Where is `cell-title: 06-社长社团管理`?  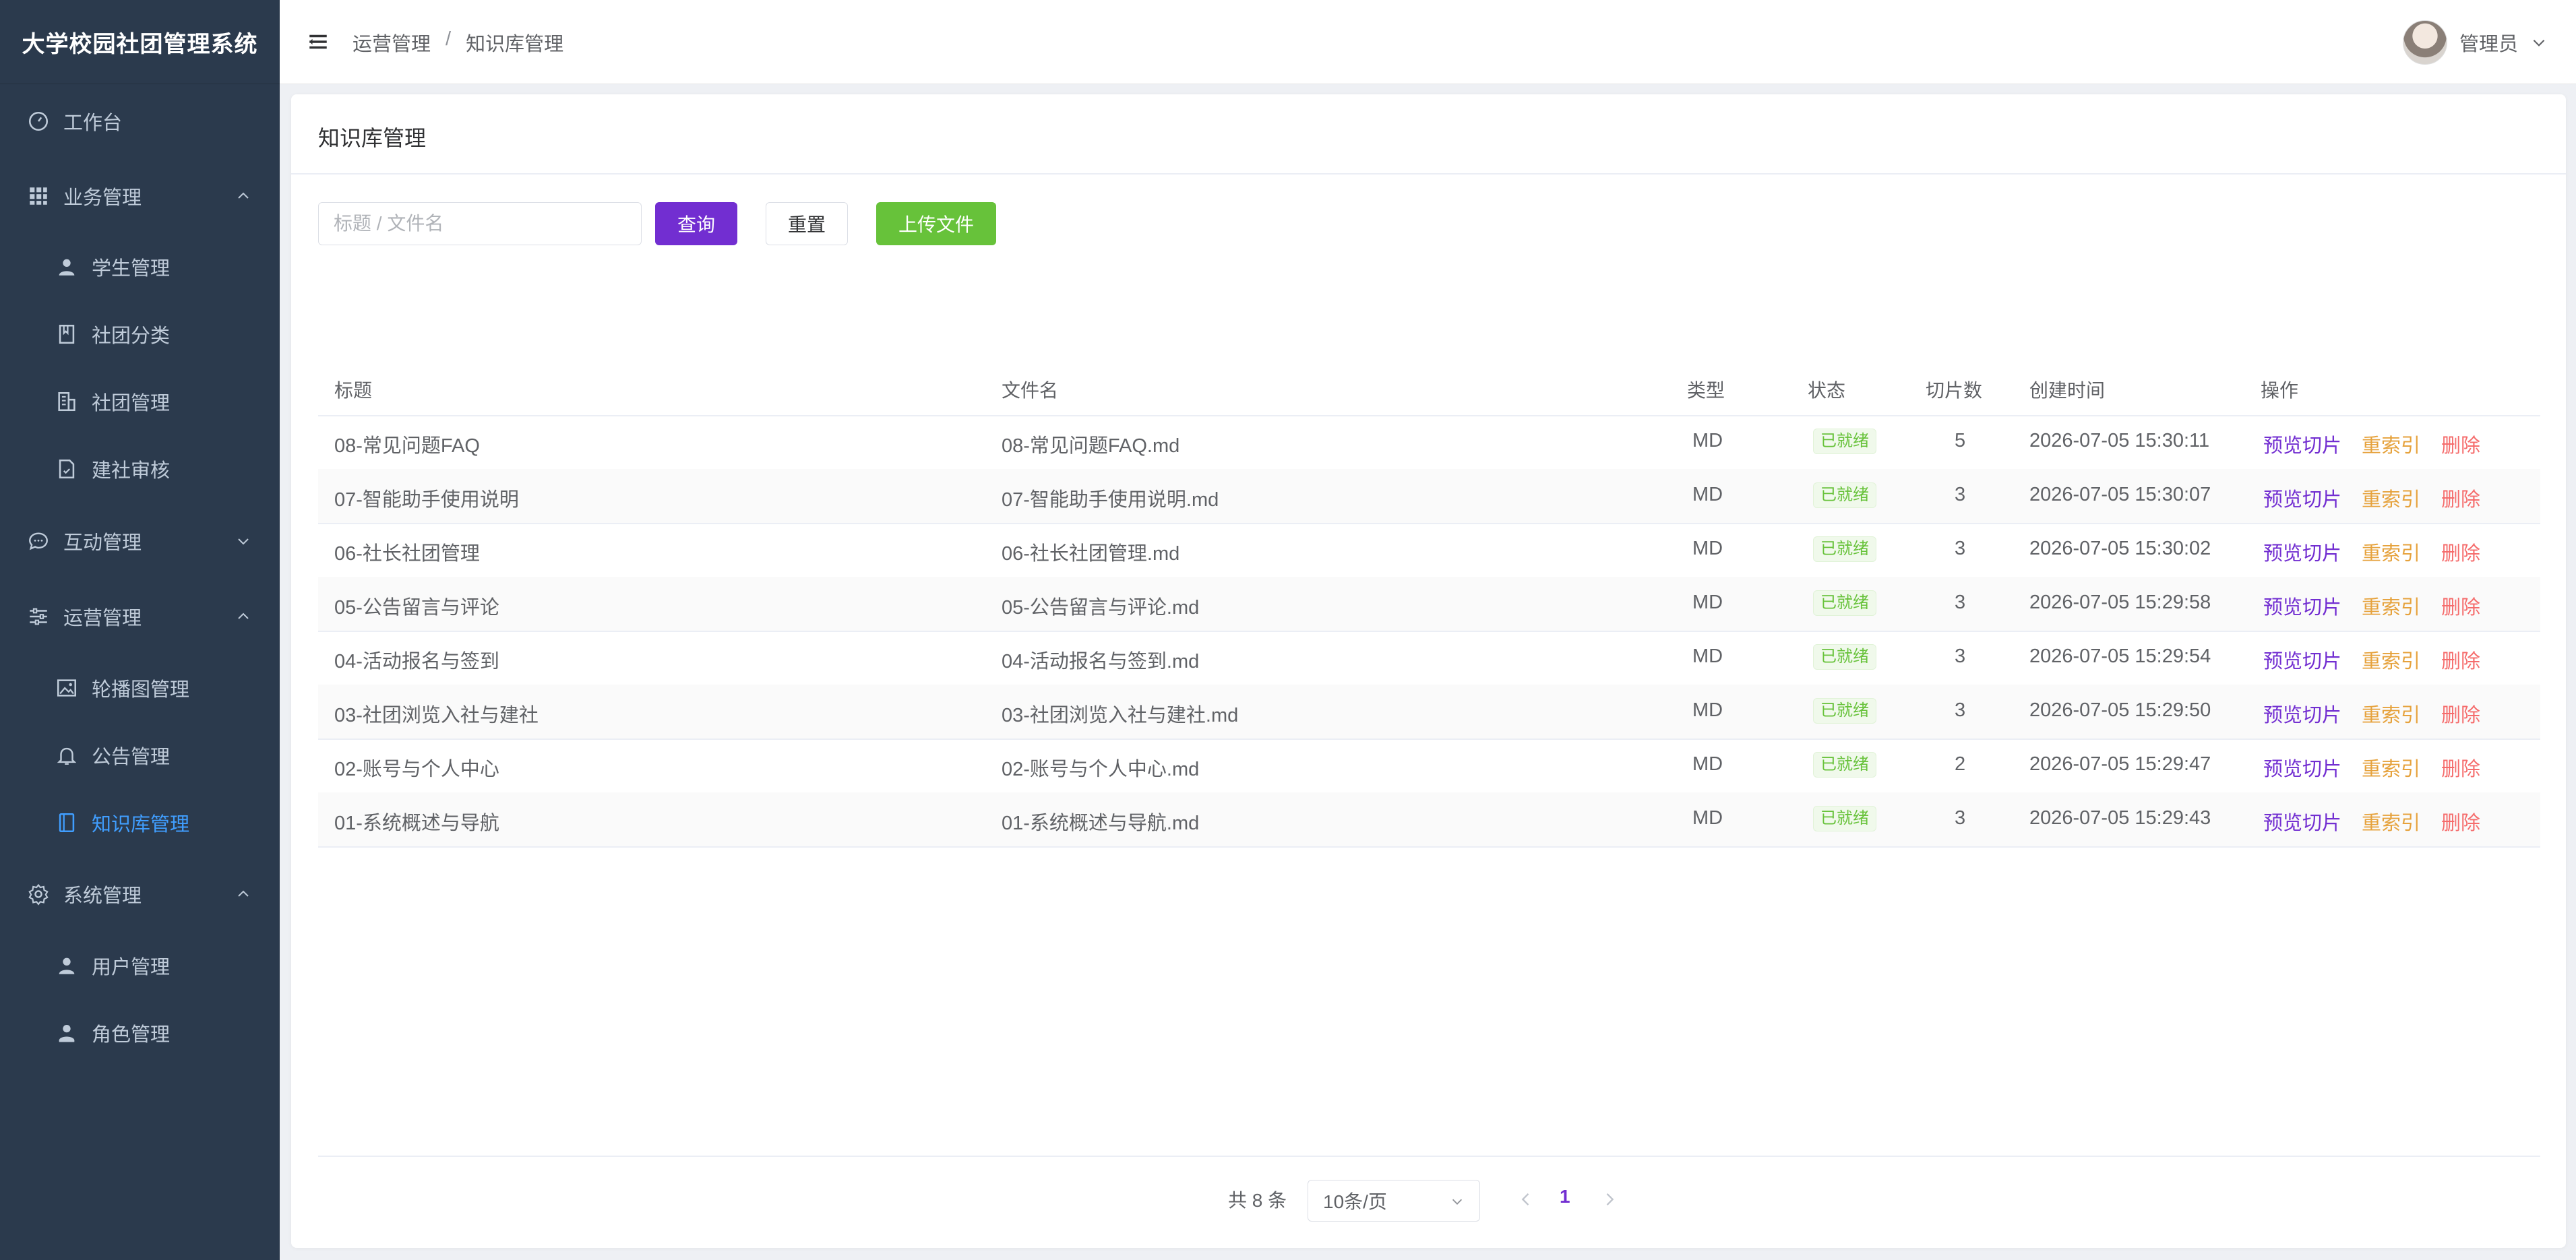
cell-title: 06-社长社团管理 is located at coordinates (407, 554).